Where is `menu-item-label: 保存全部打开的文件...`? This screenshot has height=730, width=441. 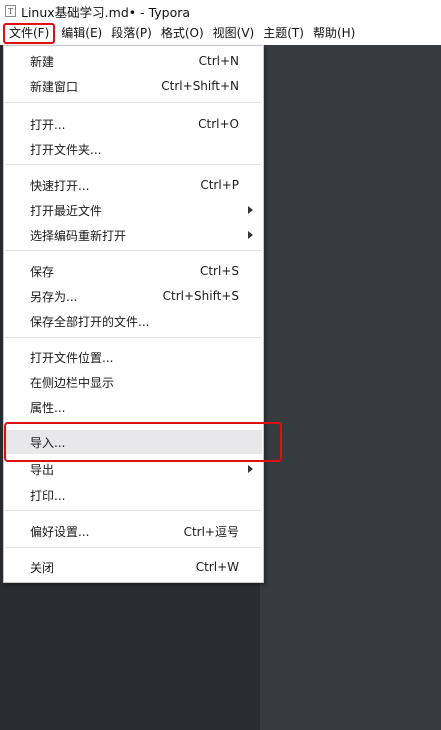
menu-item-label: 保存全部打开的文件... is located at coordinates (90, 321).